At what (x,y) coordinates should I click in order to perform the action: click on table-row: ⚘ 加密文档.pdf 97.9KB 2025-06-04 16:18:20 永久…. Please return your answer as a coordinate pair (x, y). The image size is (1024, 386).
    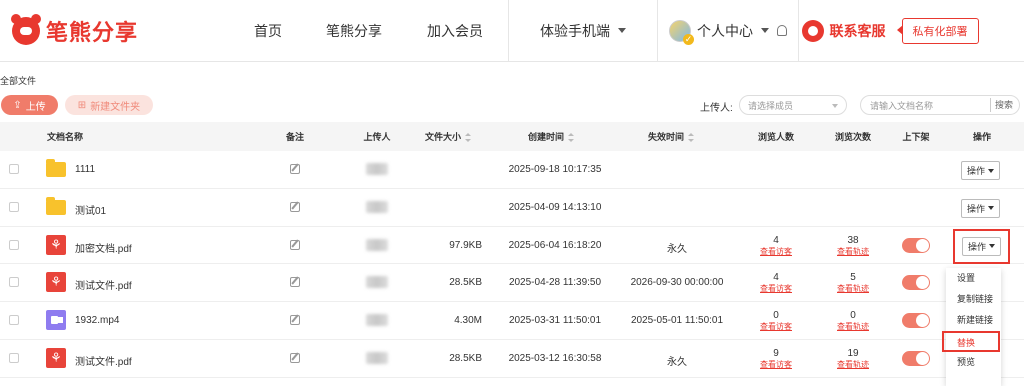
    Looking at the image, I should click on (512, 246).